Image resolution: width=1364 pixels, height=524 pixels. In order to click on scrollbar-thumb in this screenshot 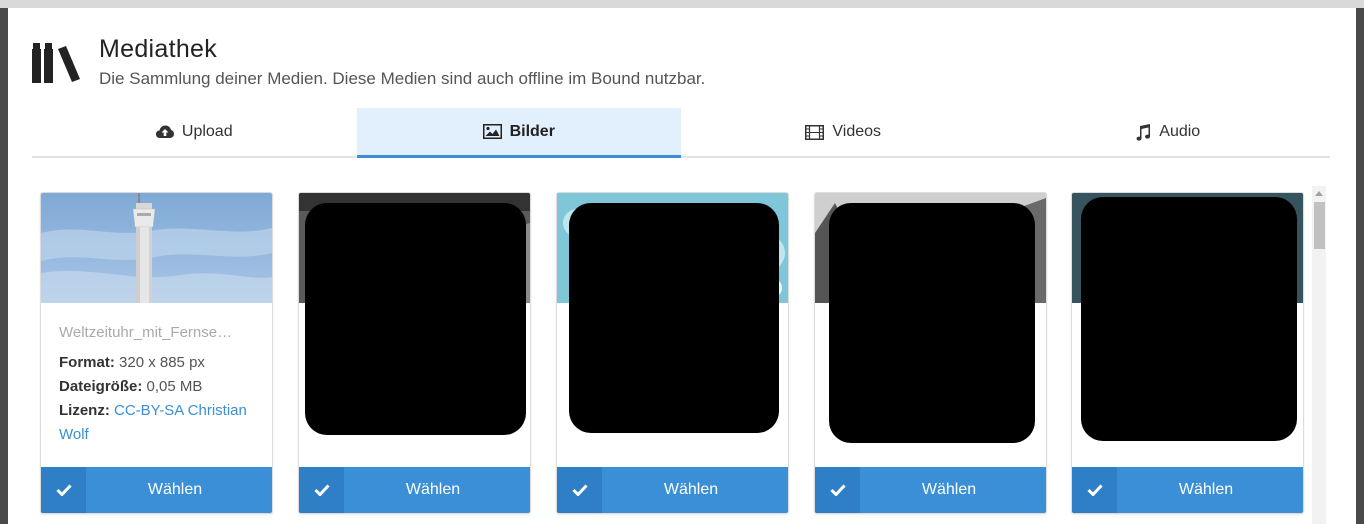, I will do `click(1319, 225)`.